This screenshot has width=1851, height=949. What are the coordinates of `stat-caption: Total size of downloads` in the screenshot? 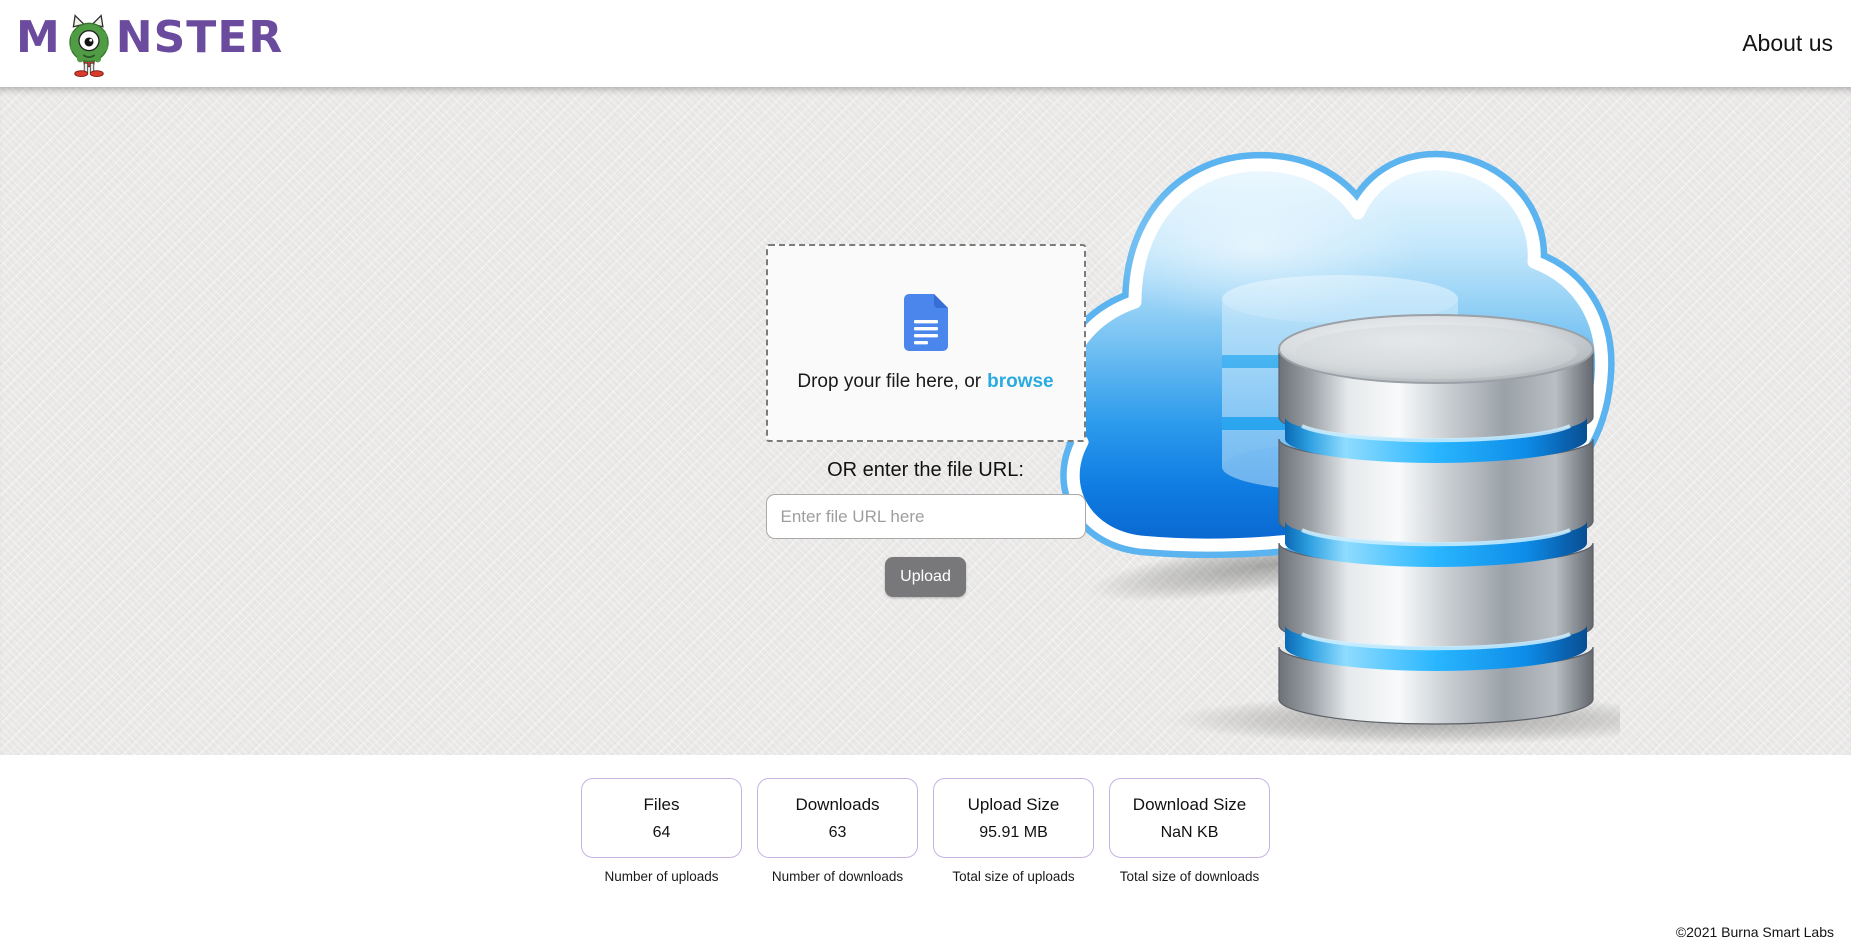 It's located at (1189, 876).